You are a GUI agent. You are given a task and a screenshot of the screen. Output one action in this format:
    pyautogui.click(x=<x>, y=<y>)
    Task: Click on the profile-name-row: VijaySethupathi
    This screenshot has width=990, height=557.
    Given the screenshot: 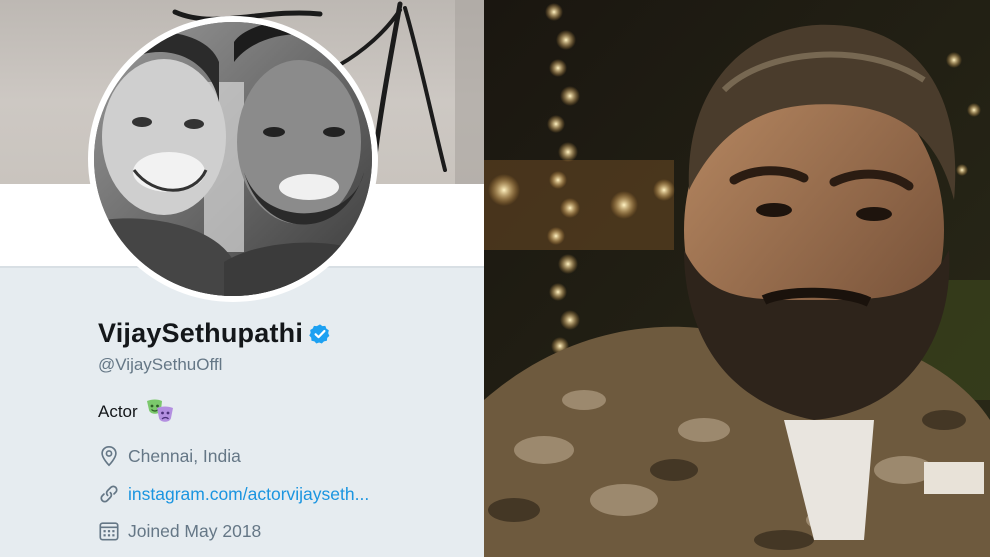 What is the action you would take?
    pyautogui.click(x=214, y=333)
    